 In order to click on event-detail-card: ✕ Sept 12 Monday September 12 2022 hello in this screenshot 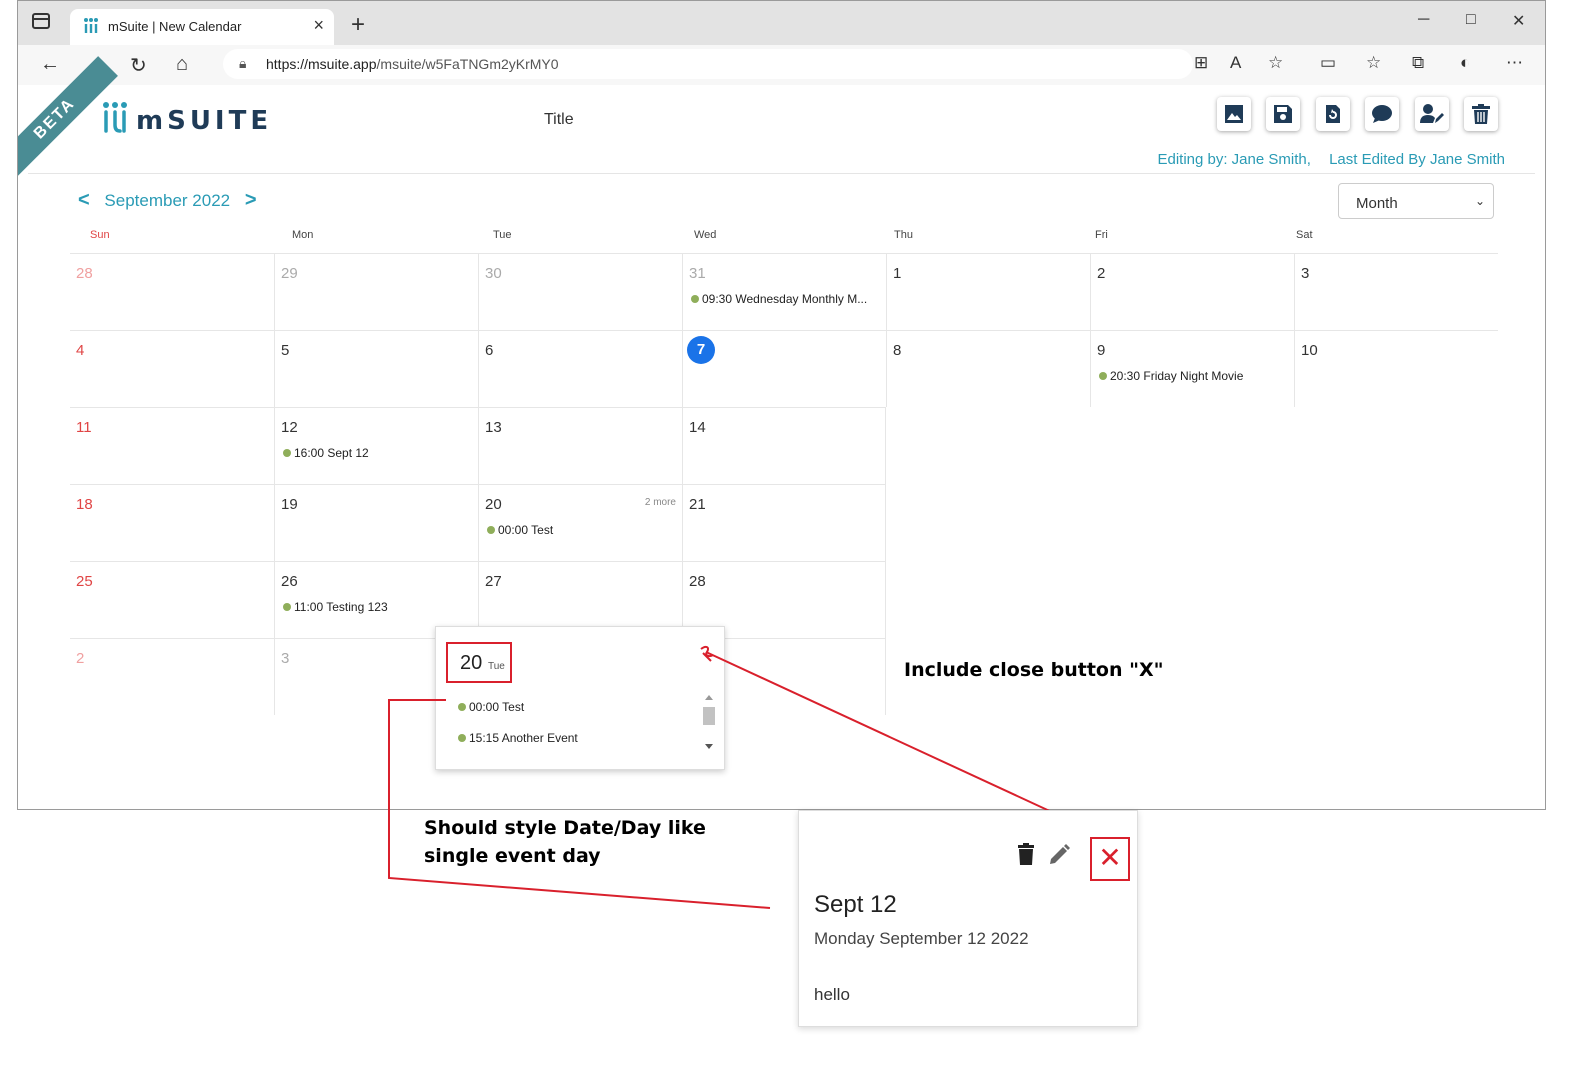, I will do `click(968, 918)`.